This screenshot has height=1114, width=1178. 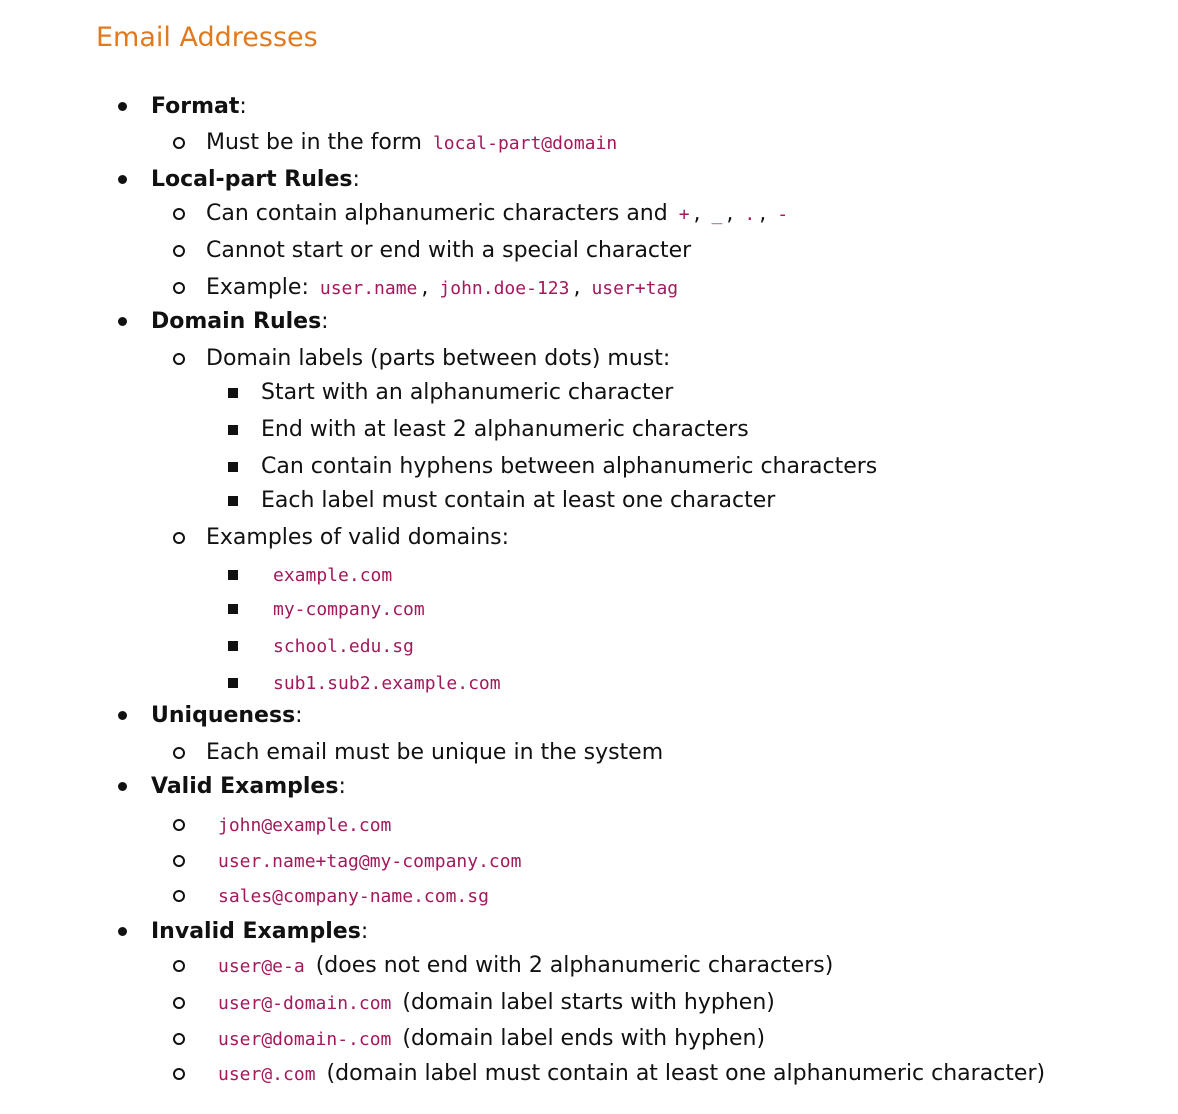 I want to click on code-example: user.name, so click(x=368, y=288).